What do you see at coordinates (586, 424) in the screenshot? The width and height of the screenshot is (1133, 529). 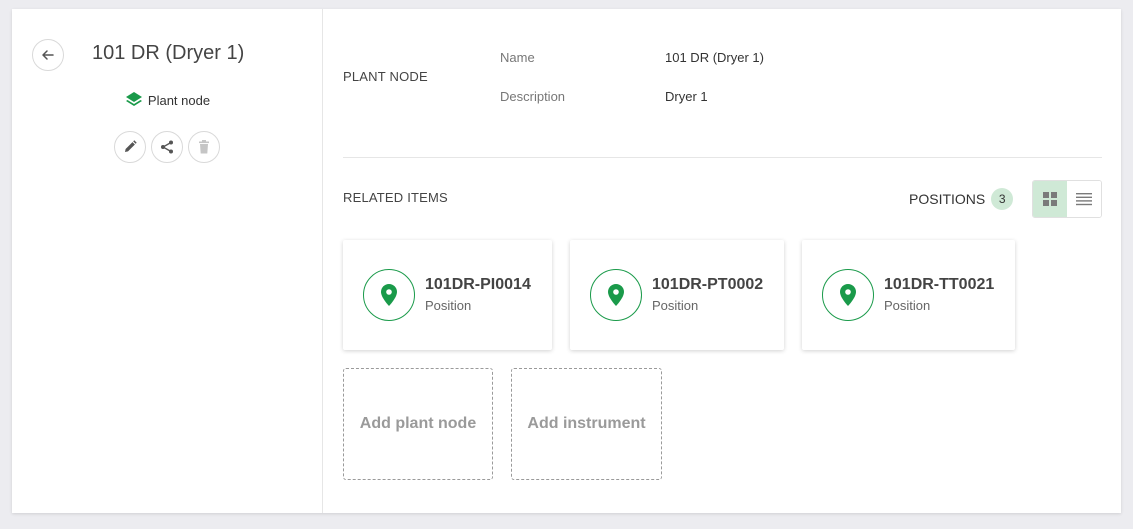 I see `add-instrument-button: Add instrument` at bounding box center [586, 424].